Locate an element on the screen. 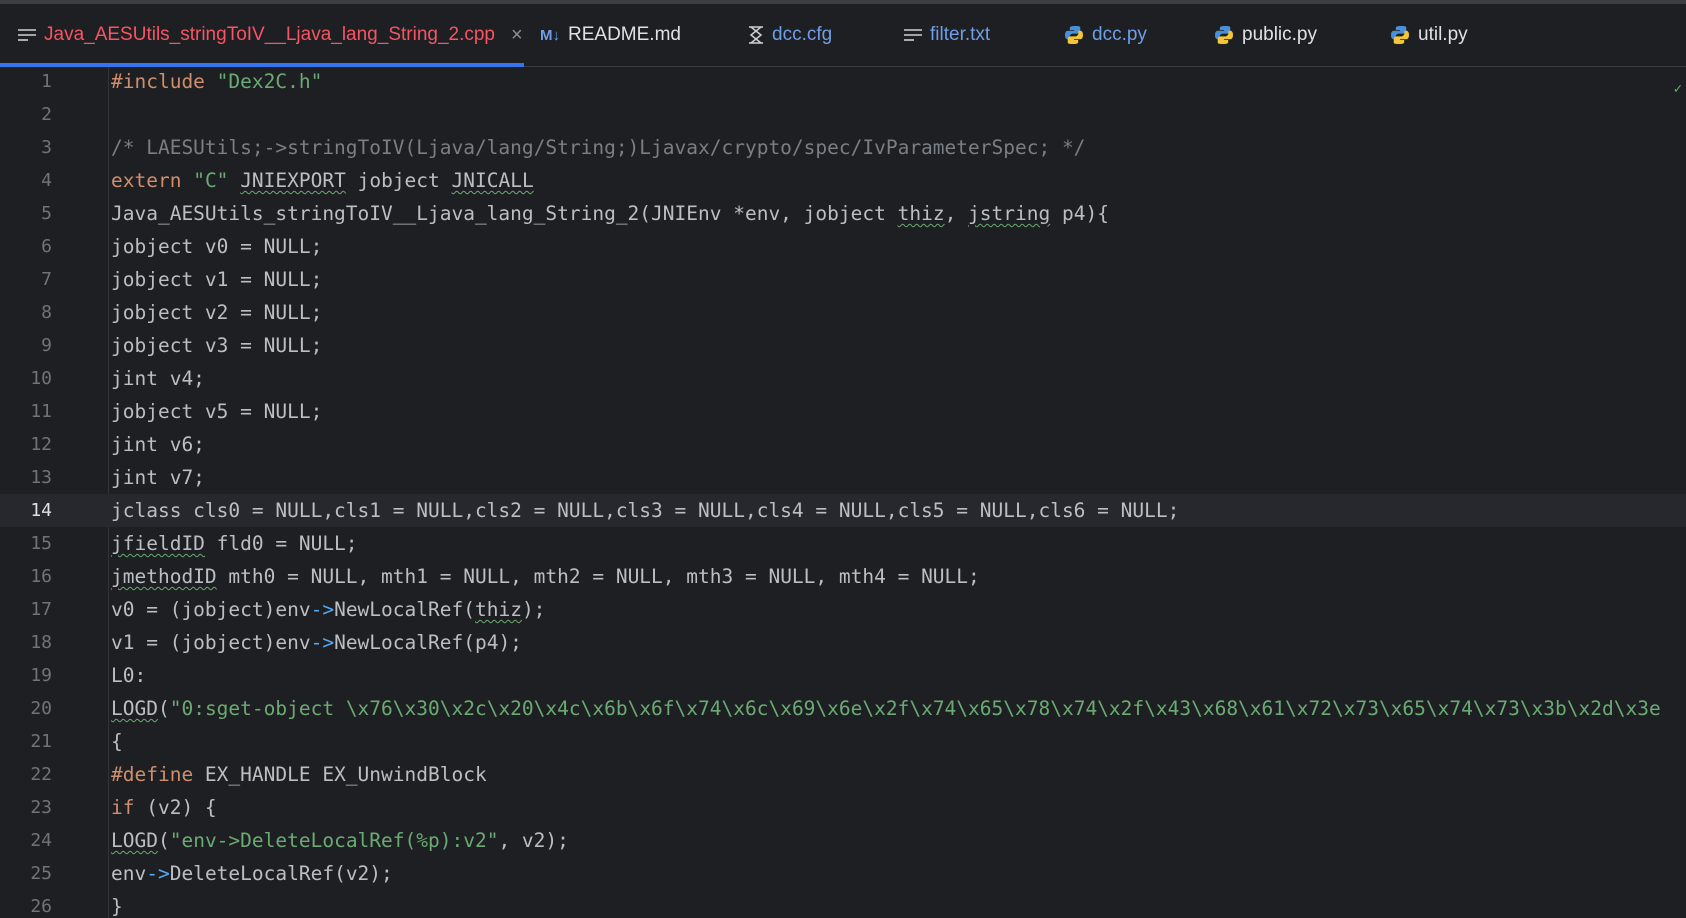 The image size is (1686, 918). line-number: 13 is located at coordinates (41, 477).